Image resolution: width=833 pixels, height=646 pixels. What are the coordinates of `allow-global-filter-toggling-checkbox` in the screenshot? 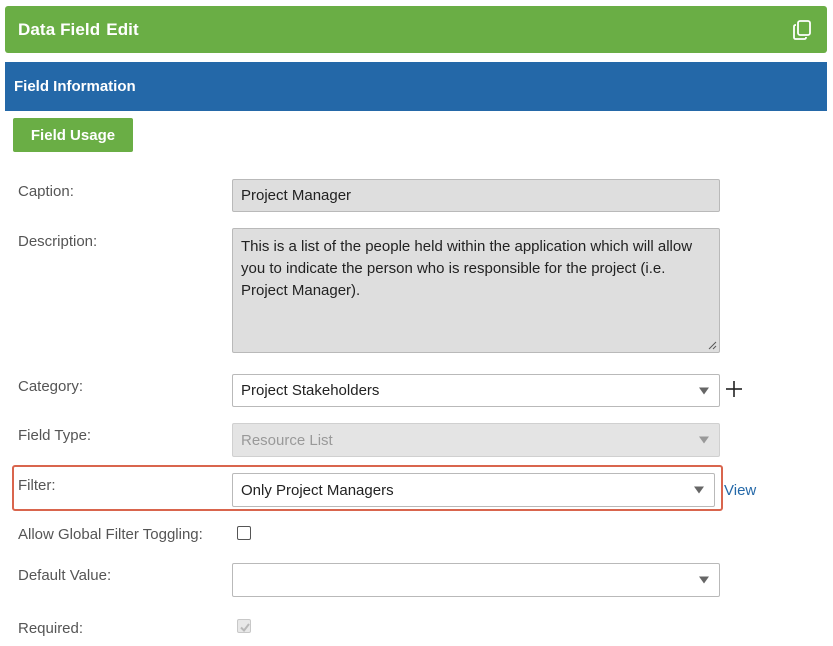 It's located at (244, 533).